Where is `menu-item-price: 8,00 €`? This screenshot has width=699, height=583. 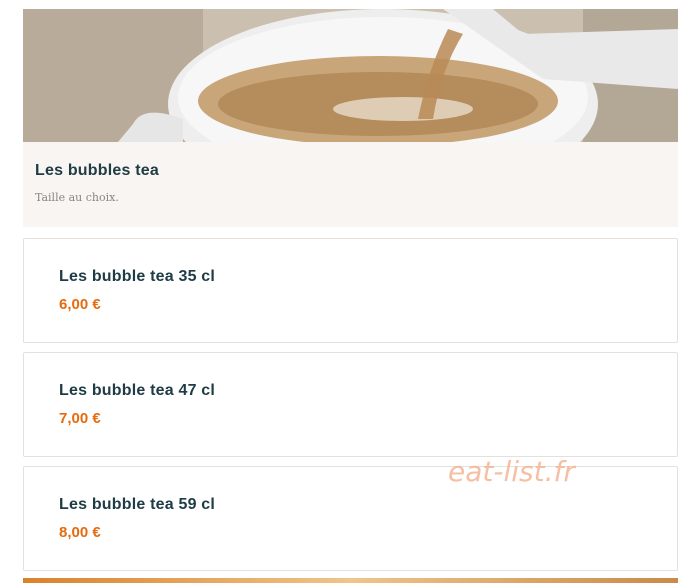
menu-item-price: 8,00 € is located at coordinates (80, 532).